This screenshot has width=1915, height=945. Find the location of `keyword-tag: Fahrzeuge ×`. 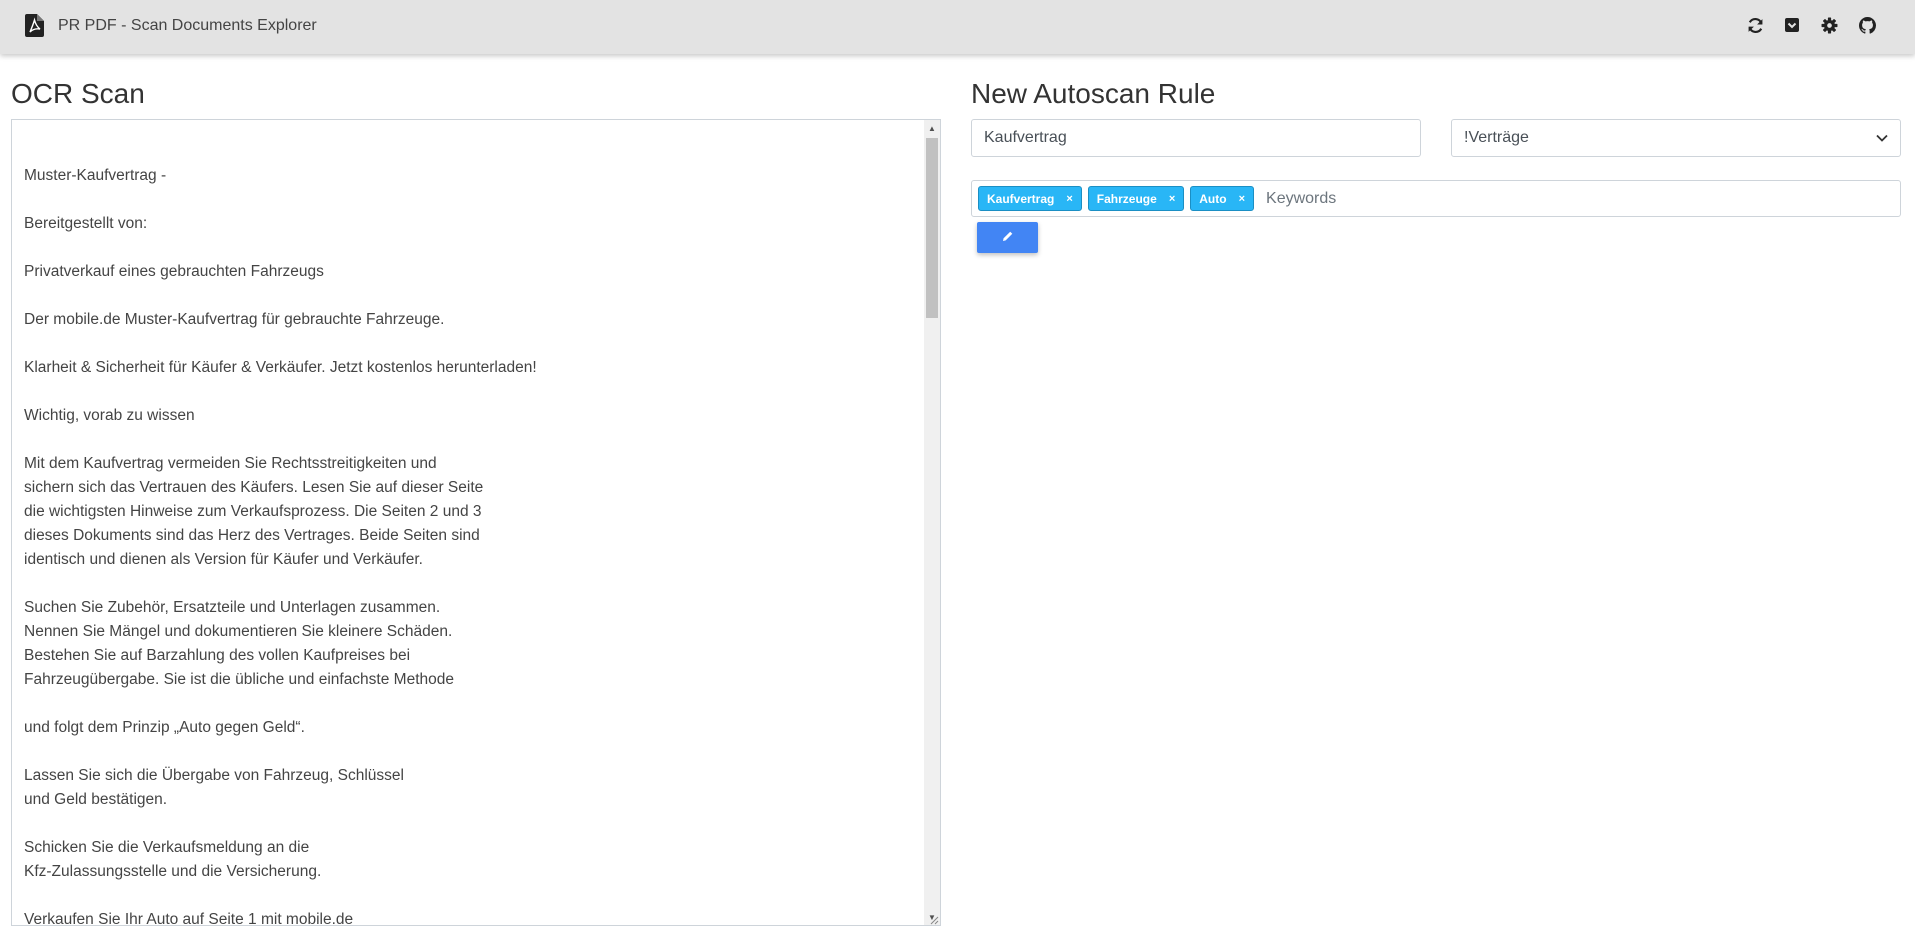

keyword-tag: Fahrzeuge × is located at coordinates (1136, 198).